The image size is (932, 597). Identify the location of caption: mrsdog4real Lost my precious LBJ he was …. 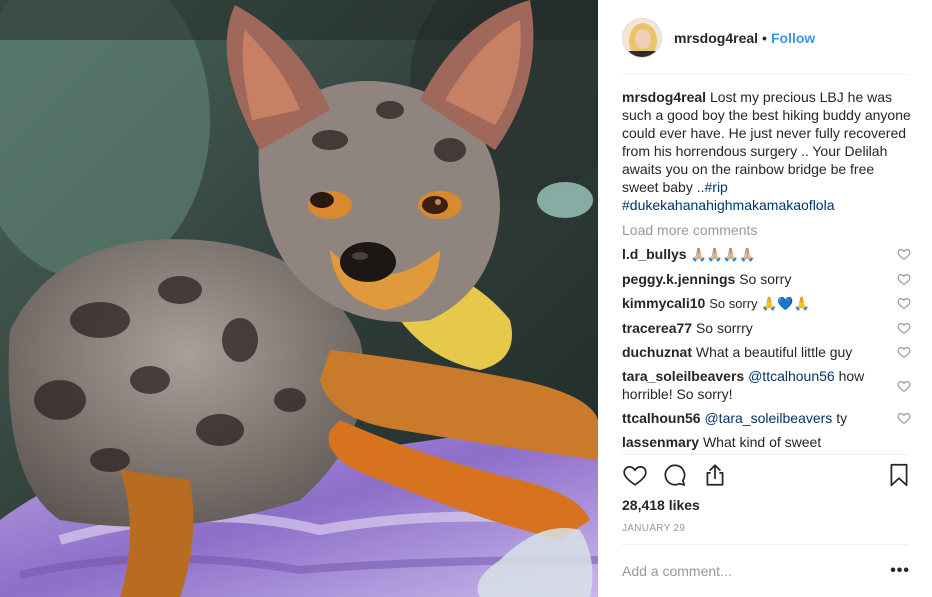
(767, 151).